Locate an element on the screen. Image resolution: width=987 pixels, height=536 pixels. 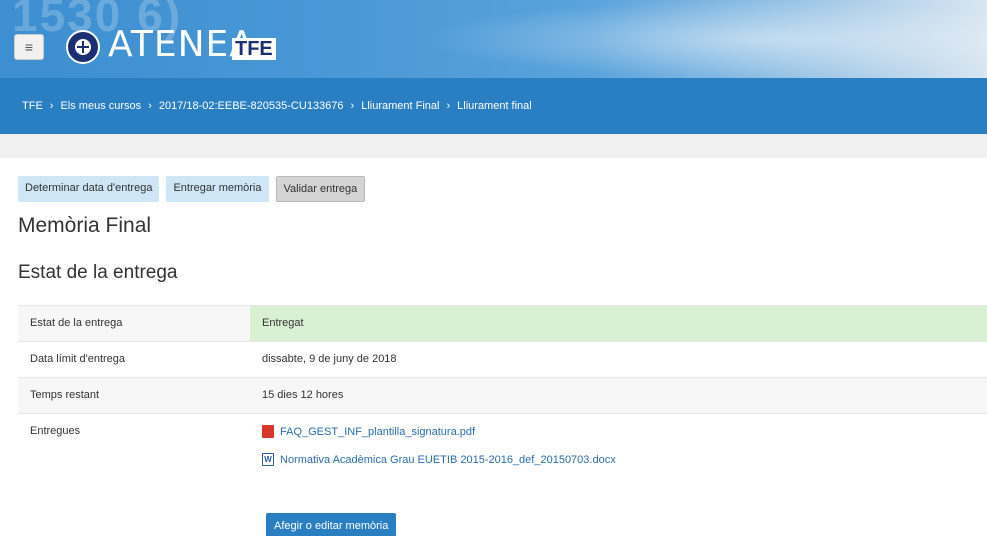
header-background-haze is located at coordinates (703, 39).